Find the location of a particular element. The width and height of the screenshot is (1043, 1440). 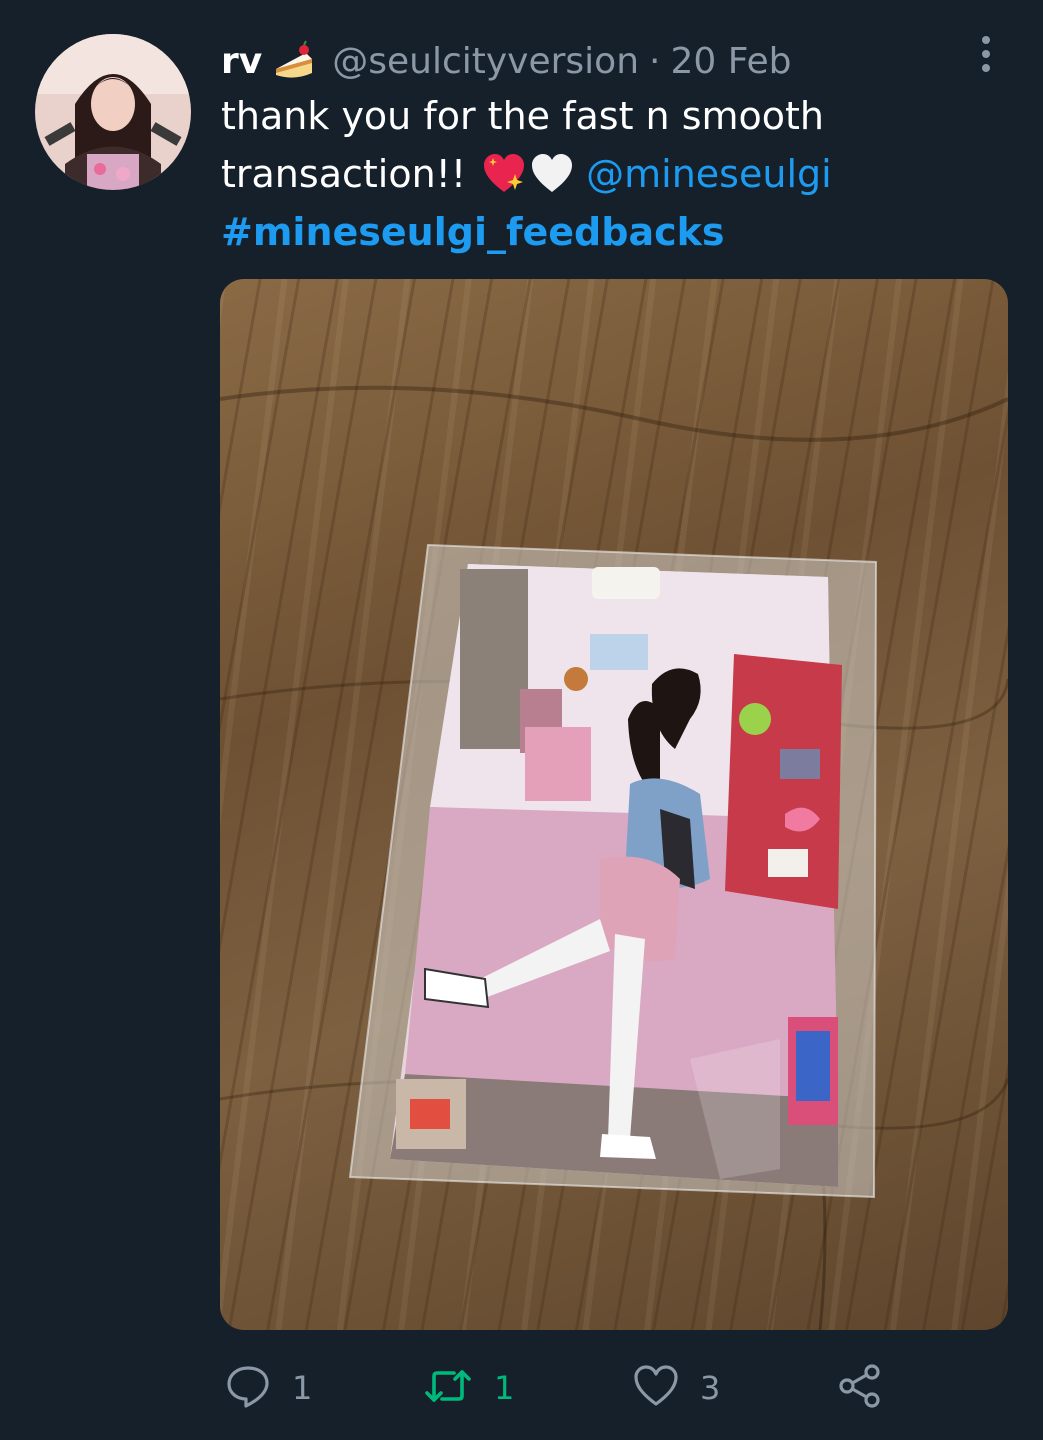

tweet-text-line-3: #mineseulgi_feedbacks is located at coordinates (473, 232).